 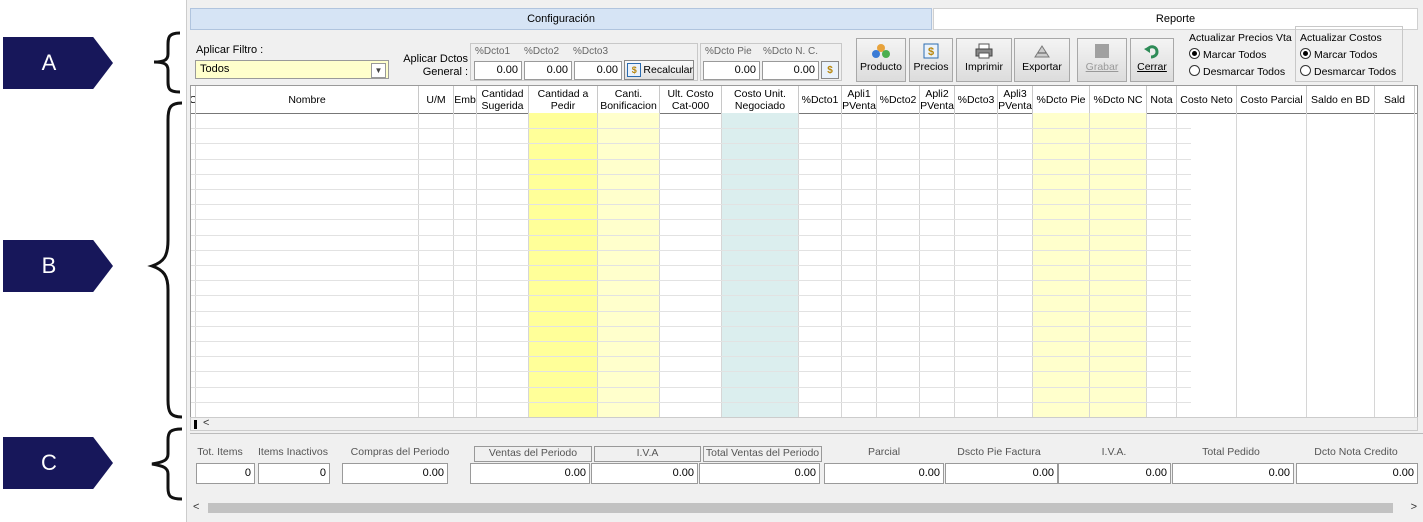 What do you see at coordinates (731, 70) in the screenshot?
I see `dcto-pie-input: 0.00` at bounding box center [731, 70].